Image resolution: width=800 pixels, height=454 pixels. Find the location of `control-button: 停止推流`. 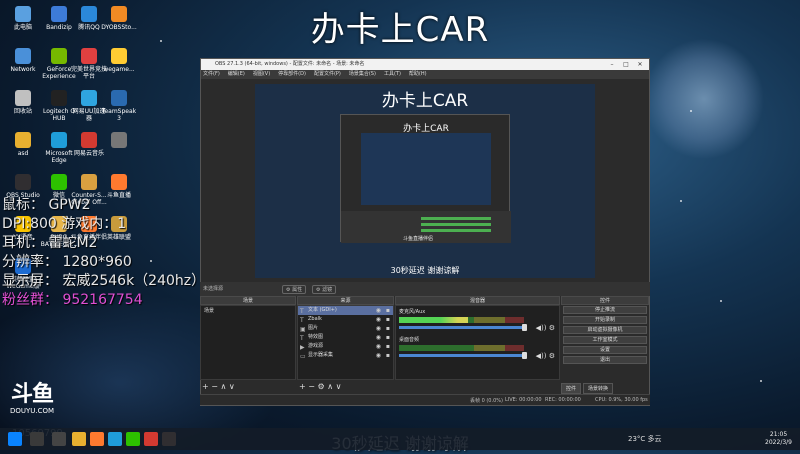

control-button: 停止推流 is located at coordinates (605, 310).